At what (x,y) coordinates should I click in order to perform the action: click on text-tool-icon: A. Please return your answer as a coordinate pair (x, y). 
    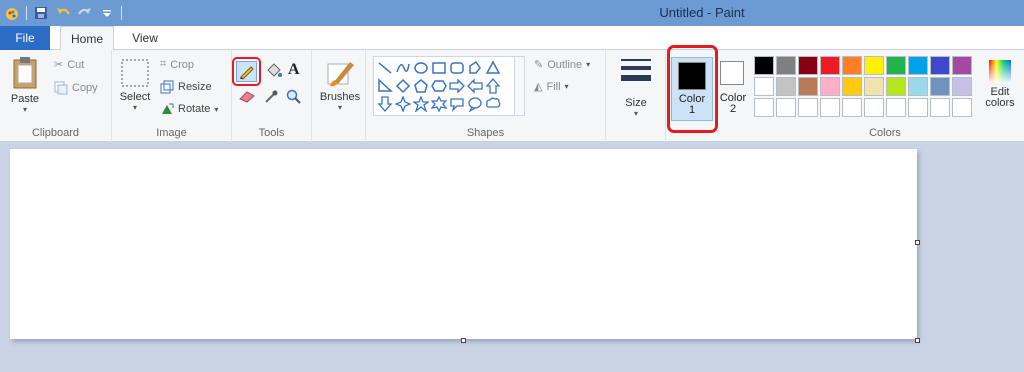
    Looking at the image, I should click on (294, 70).